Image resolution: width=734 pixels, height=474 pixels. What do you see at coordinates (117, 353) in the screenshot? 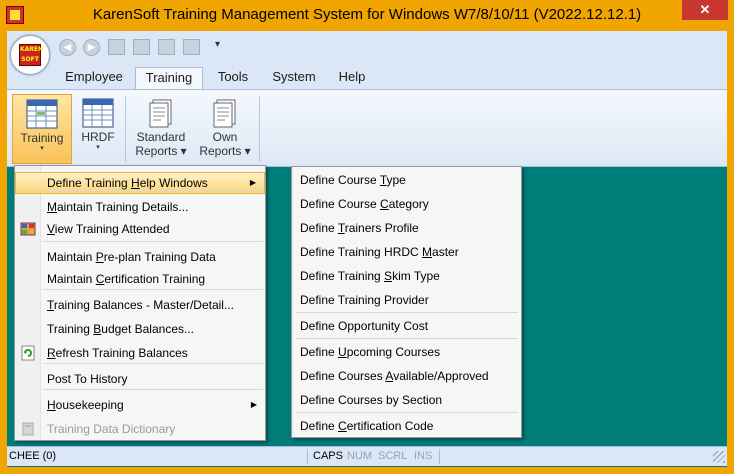
I see `menu-item-label: Refresh Training Balances` at bounding box center [117, 353].